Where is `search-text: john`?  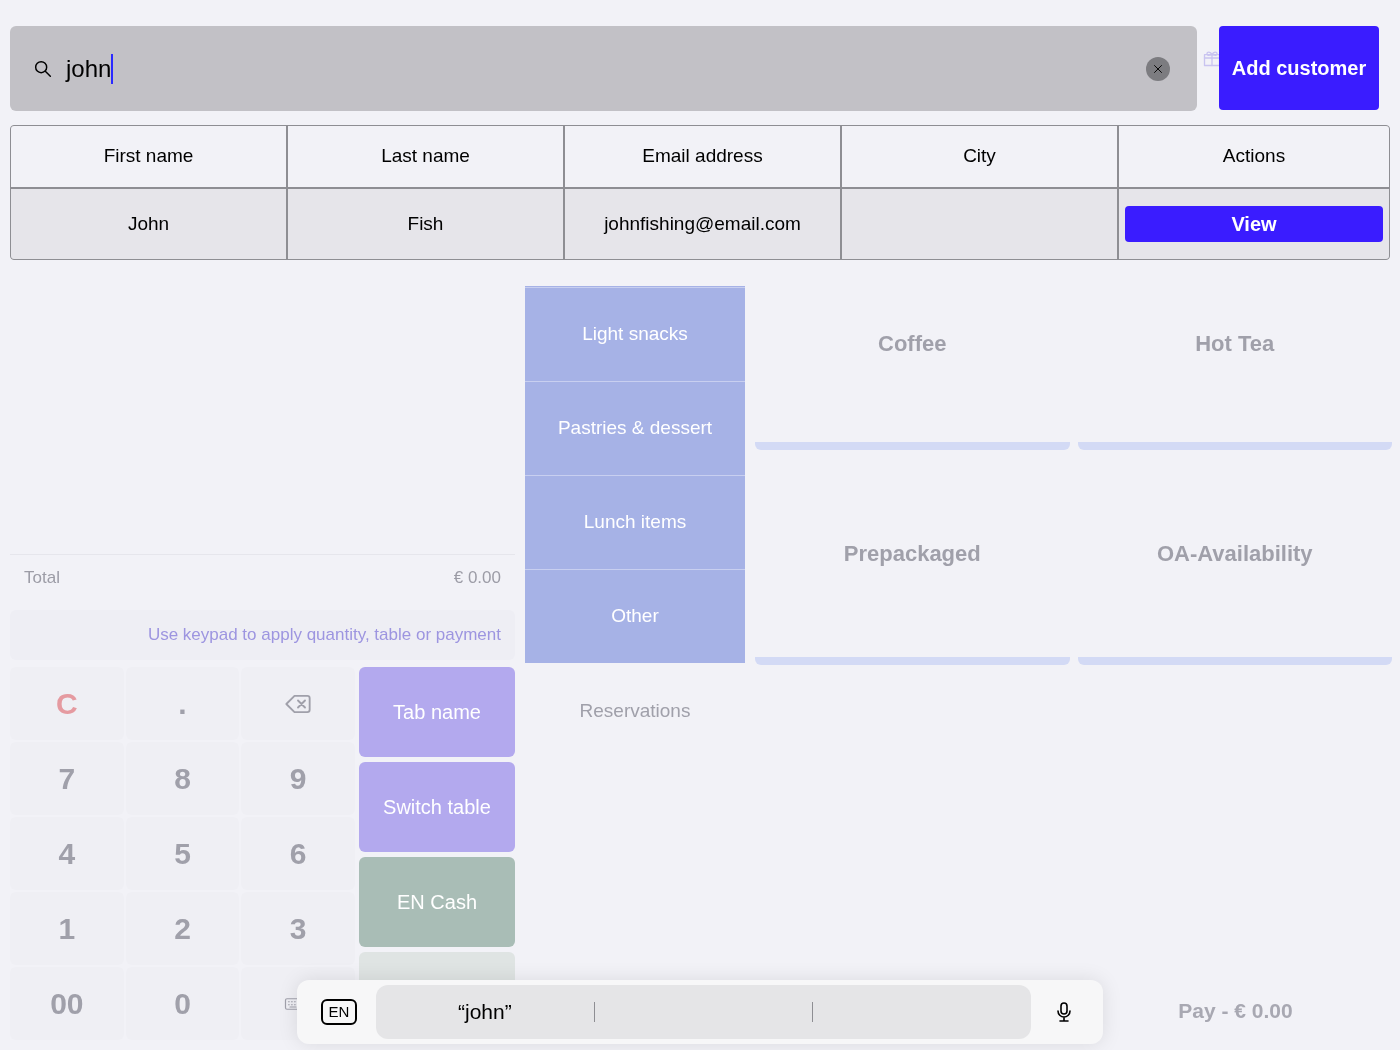
search-text: john is located at coordinates (89, 68).